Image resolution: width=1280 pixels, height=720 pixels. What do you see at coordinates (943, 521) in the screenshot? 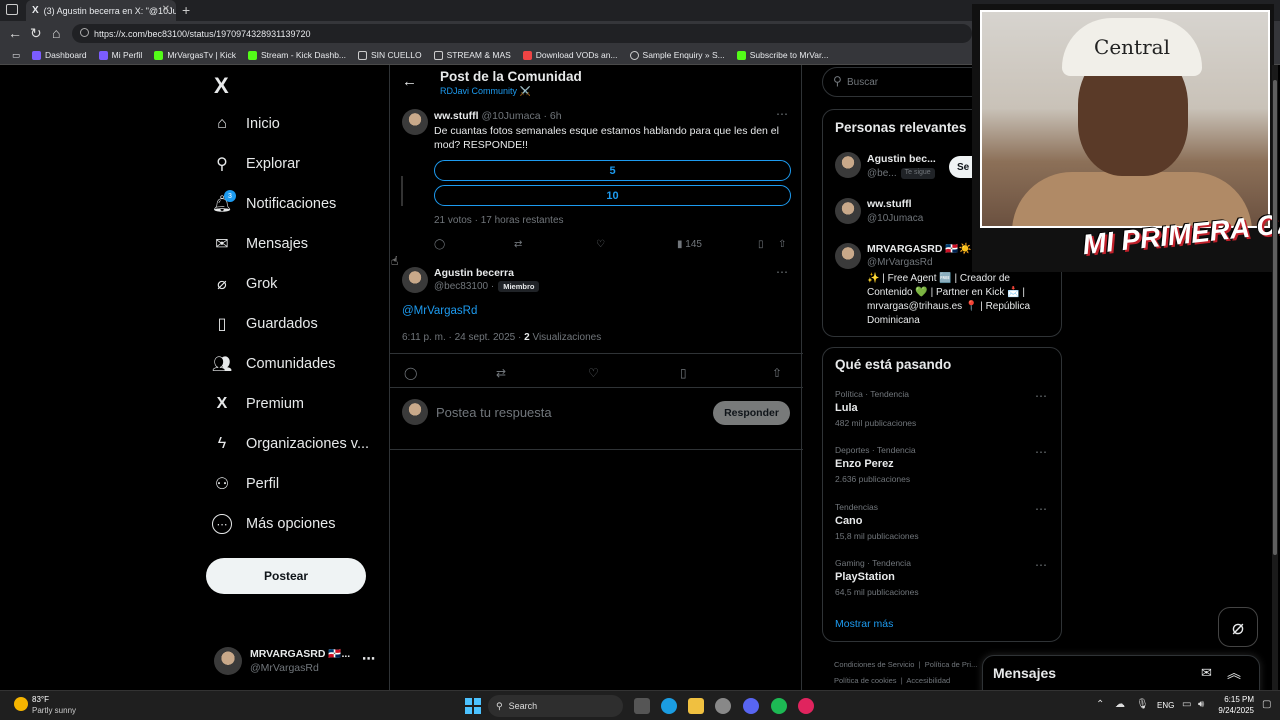
I see `trend-item: Tendencias Cano 15,8 mil publicaciones ⋯` at bounding box center [943, 521].